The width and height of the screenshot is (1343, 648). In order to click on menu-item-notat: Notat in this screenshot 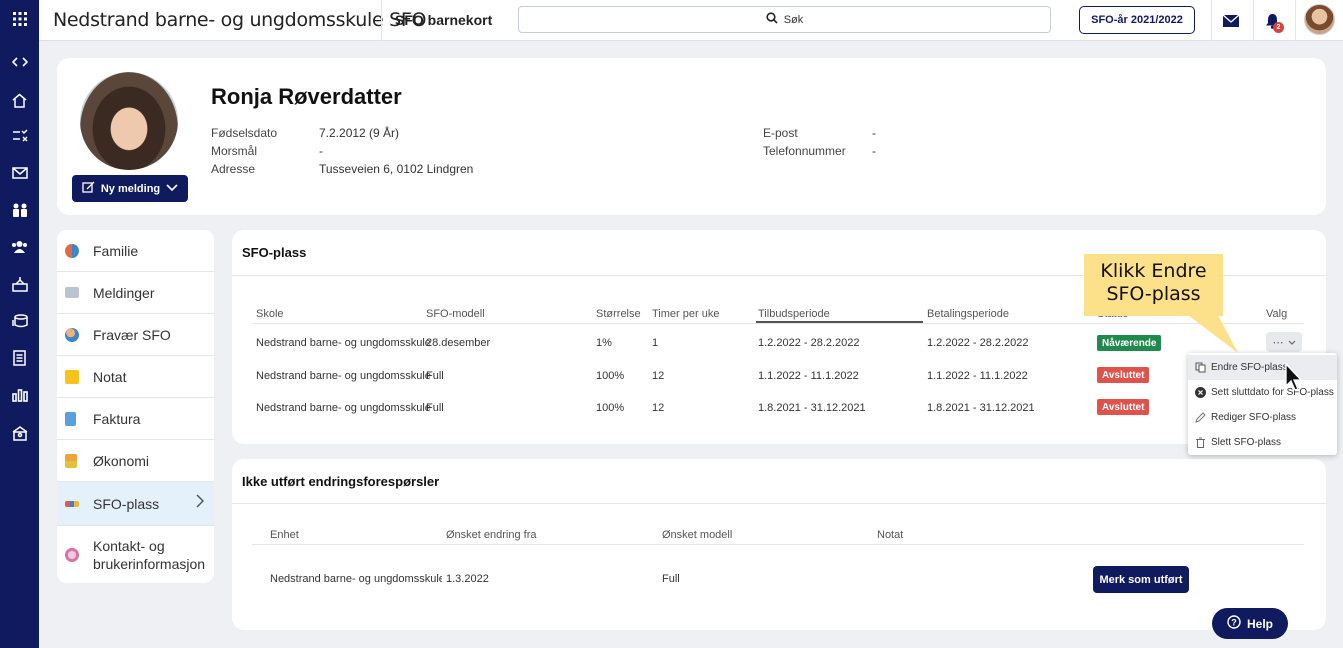, I will do `click(135, 377)`.